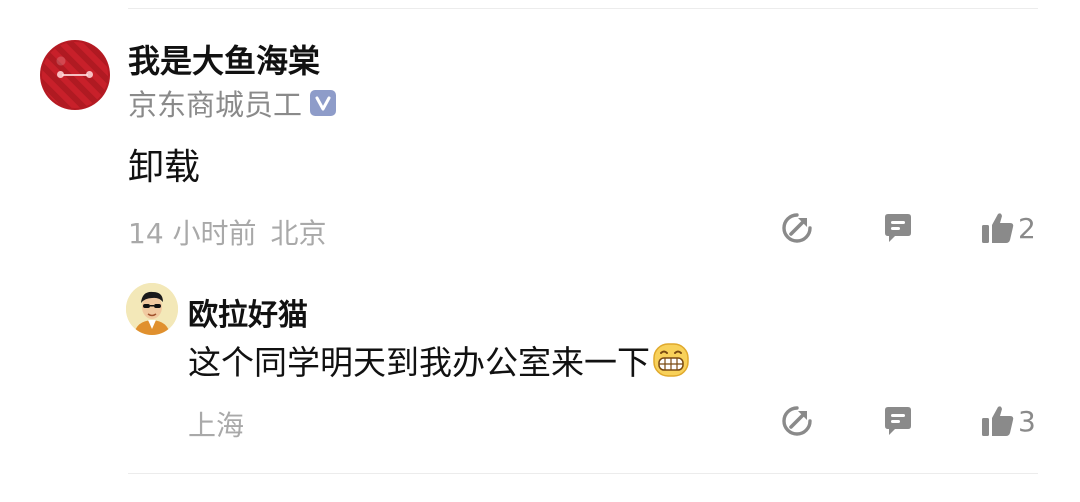 The height and width of the screenshot is (502, 1080). I want to click on comment-meta: 14 小时前 北京, so click(227, 232).